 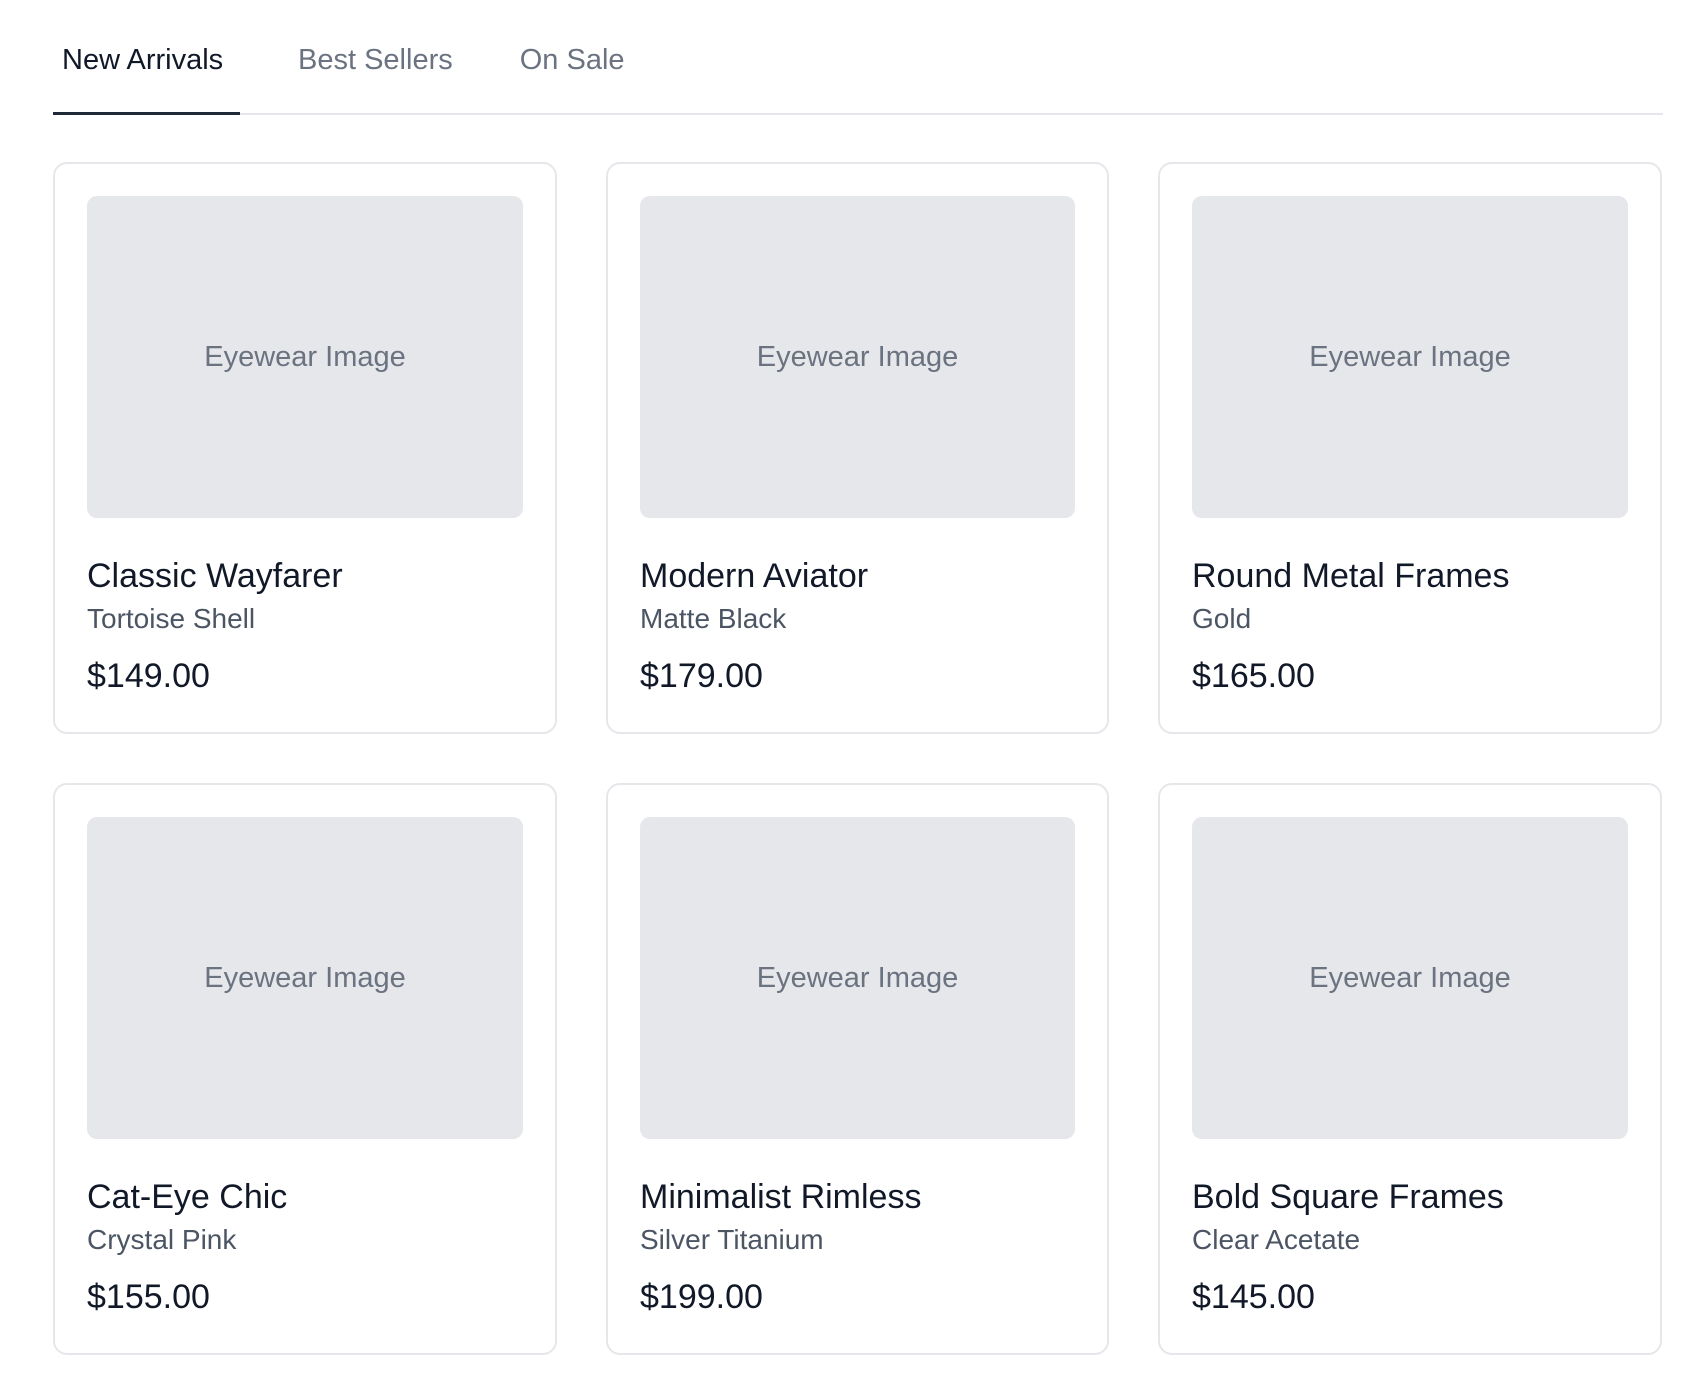 What do you see at coordinates (857, 1197) in the screenshot?
I see `product-name: Minimalist Rimless` at bounding box center [857, 1197].